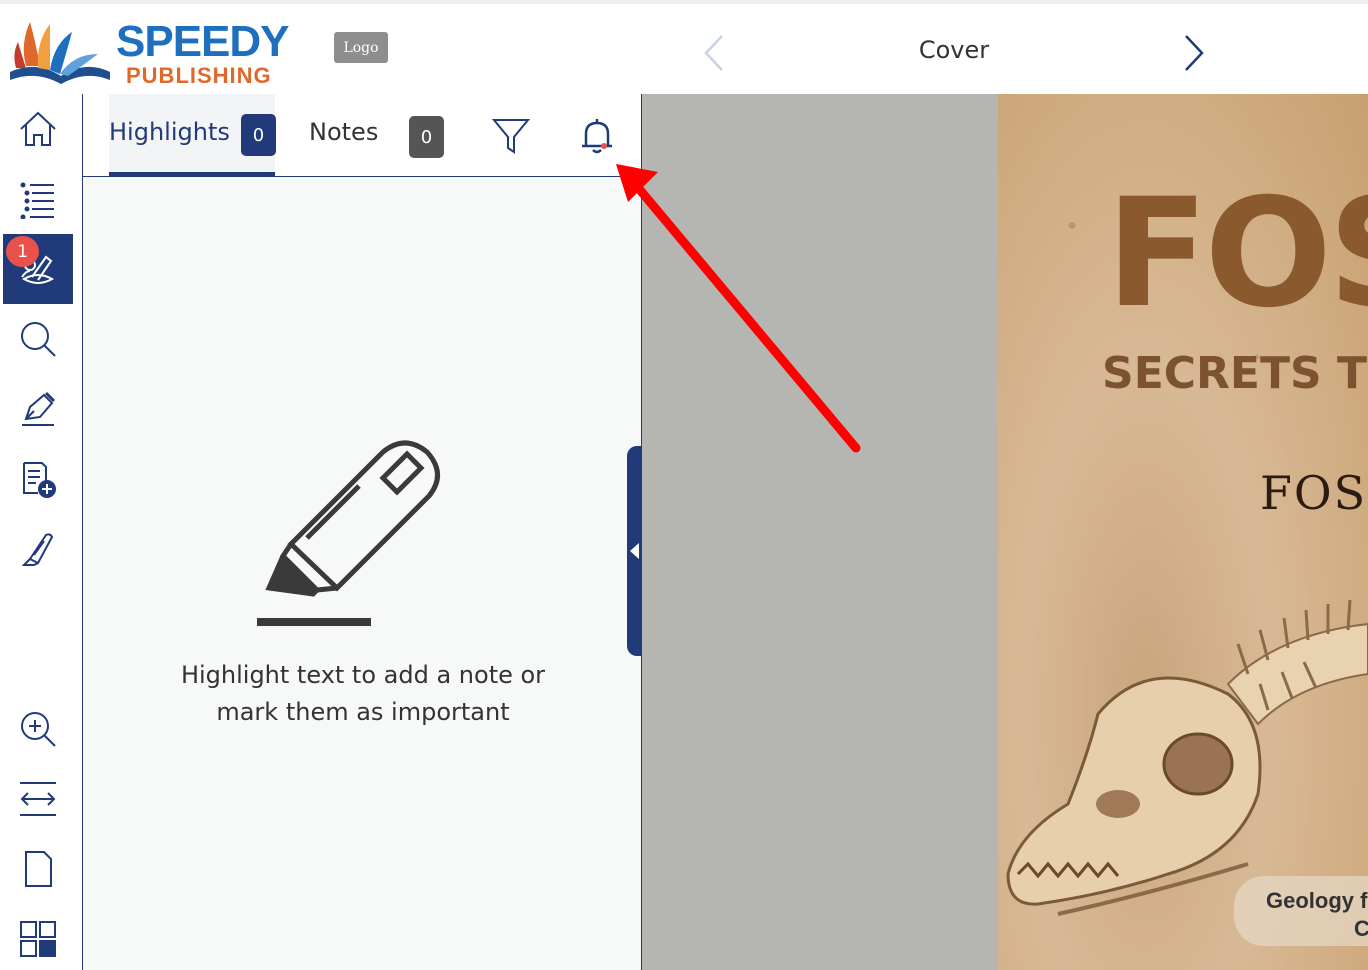  I want to click on add-page-note-icon, so click(39, 480).